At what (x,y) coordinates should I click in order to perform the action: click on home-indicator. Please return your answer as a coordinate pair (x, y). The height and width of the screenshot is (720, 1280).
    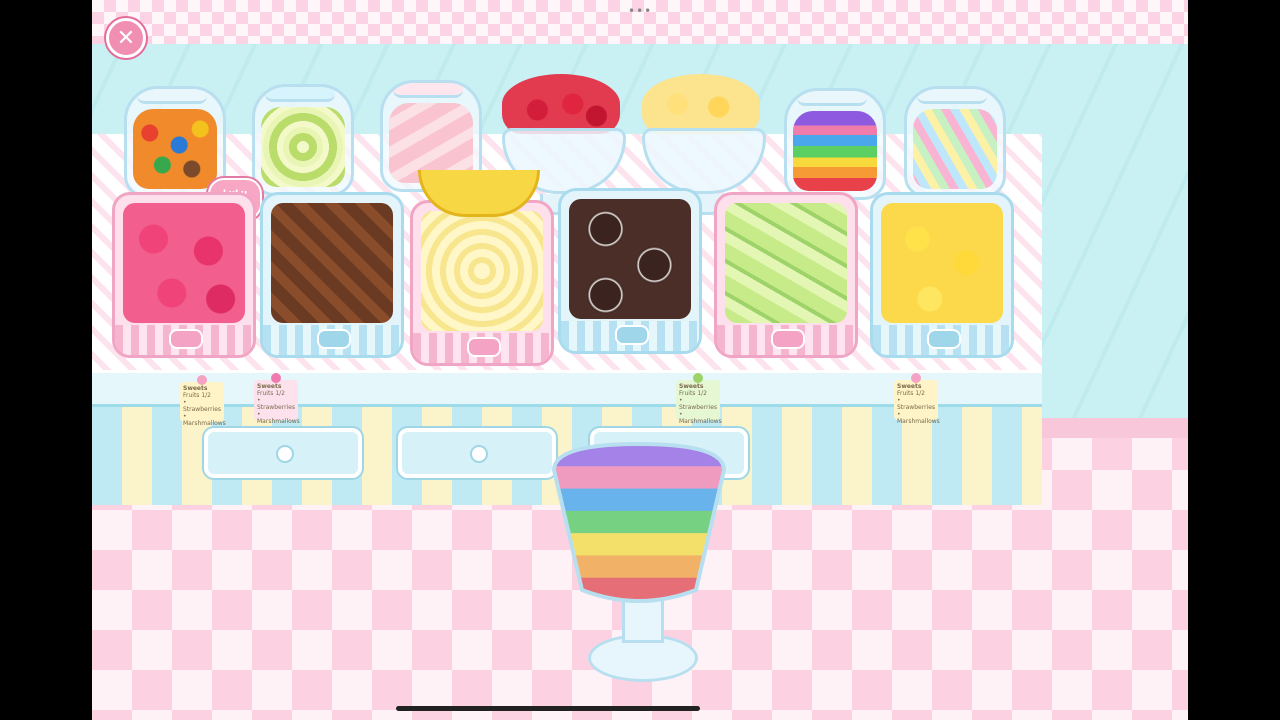
    Looking at the image, I should click on (548, 708).